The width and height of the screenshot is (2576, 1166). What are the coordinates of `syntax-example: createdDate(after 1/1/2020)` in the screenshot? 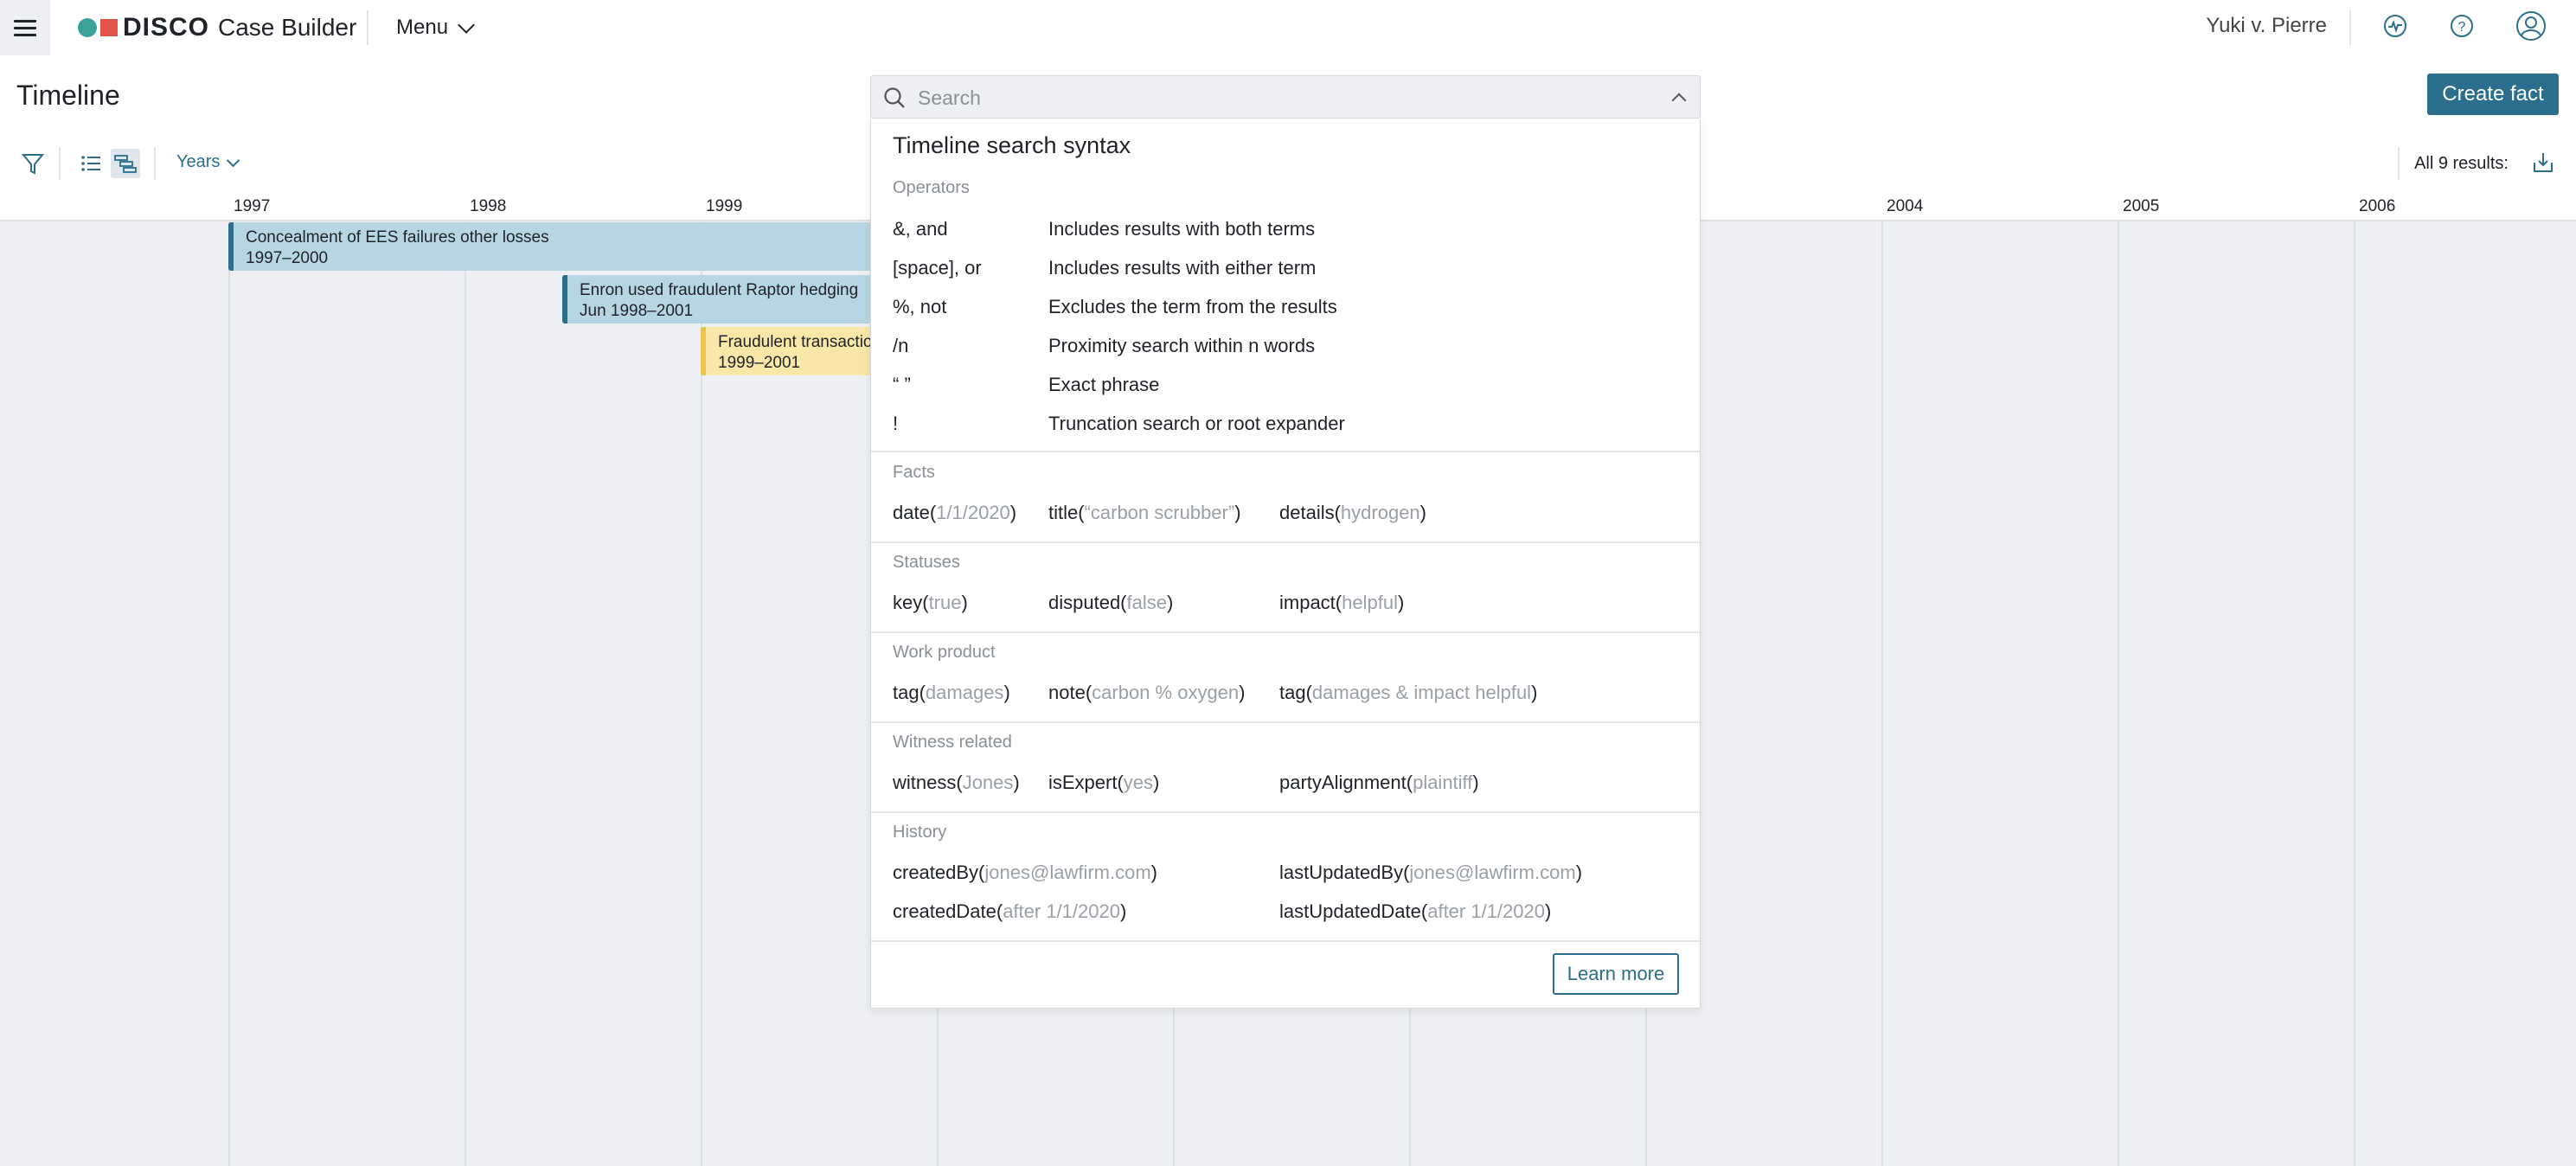 It's located at (1009, 911).